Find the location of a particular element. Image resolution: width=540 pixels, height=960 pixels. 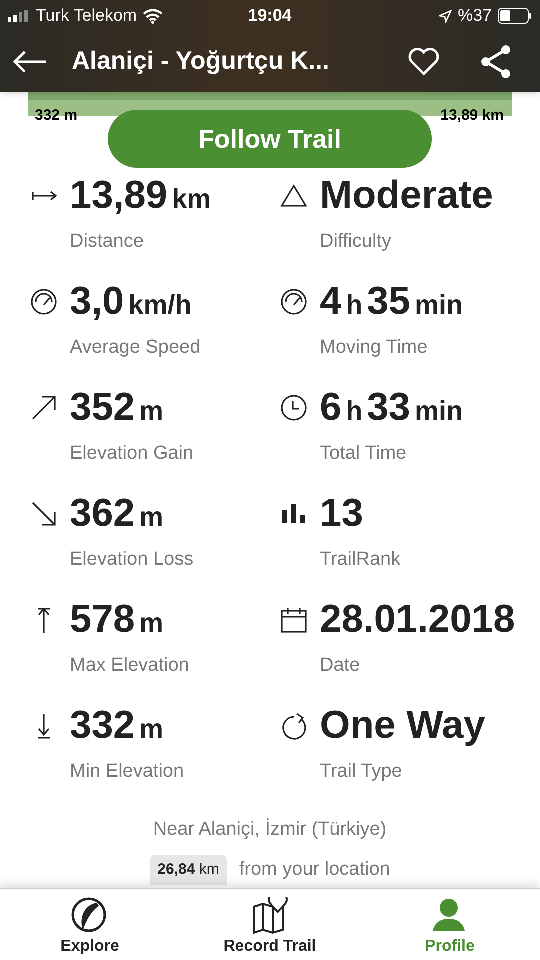

down-right-arrow-icon is located at coordinates (44, 514).